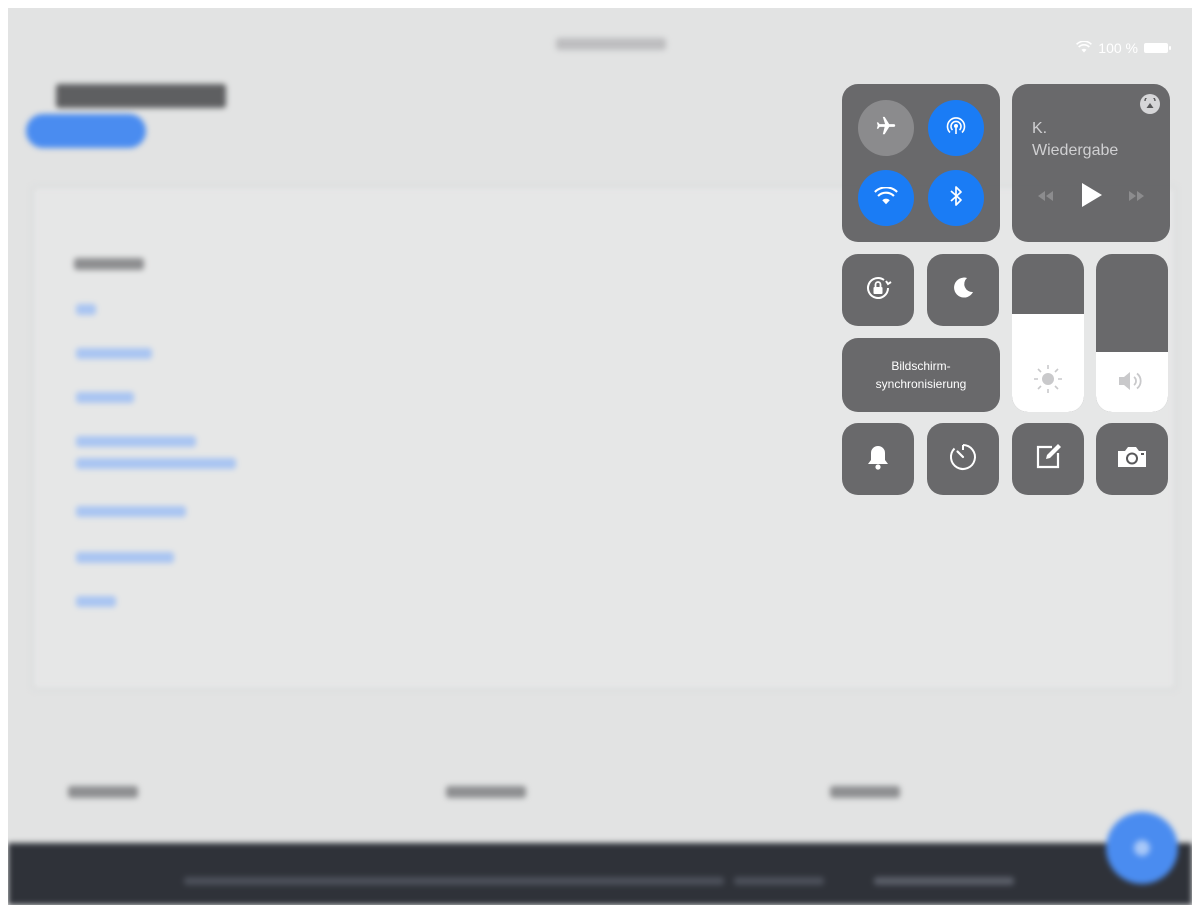 This screenshot has width=1200, height=905. I want to click on speaker-icon, so click(1132, 381).